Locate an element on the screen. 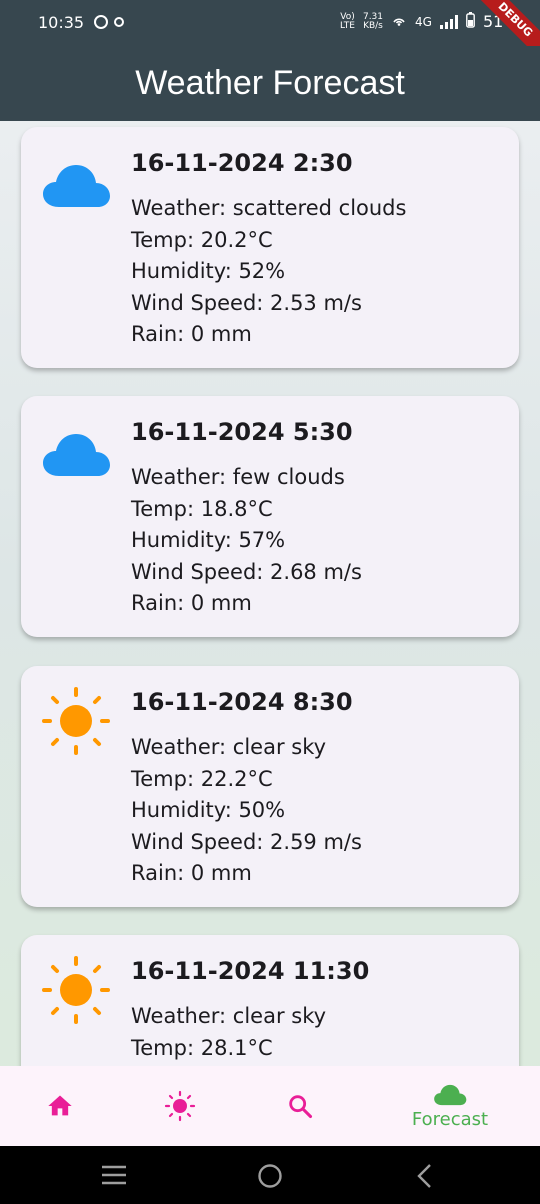 The image size is (540, 1204). forecast-date: 16-11-2024 8:30 is located at coordinates (242, 702).